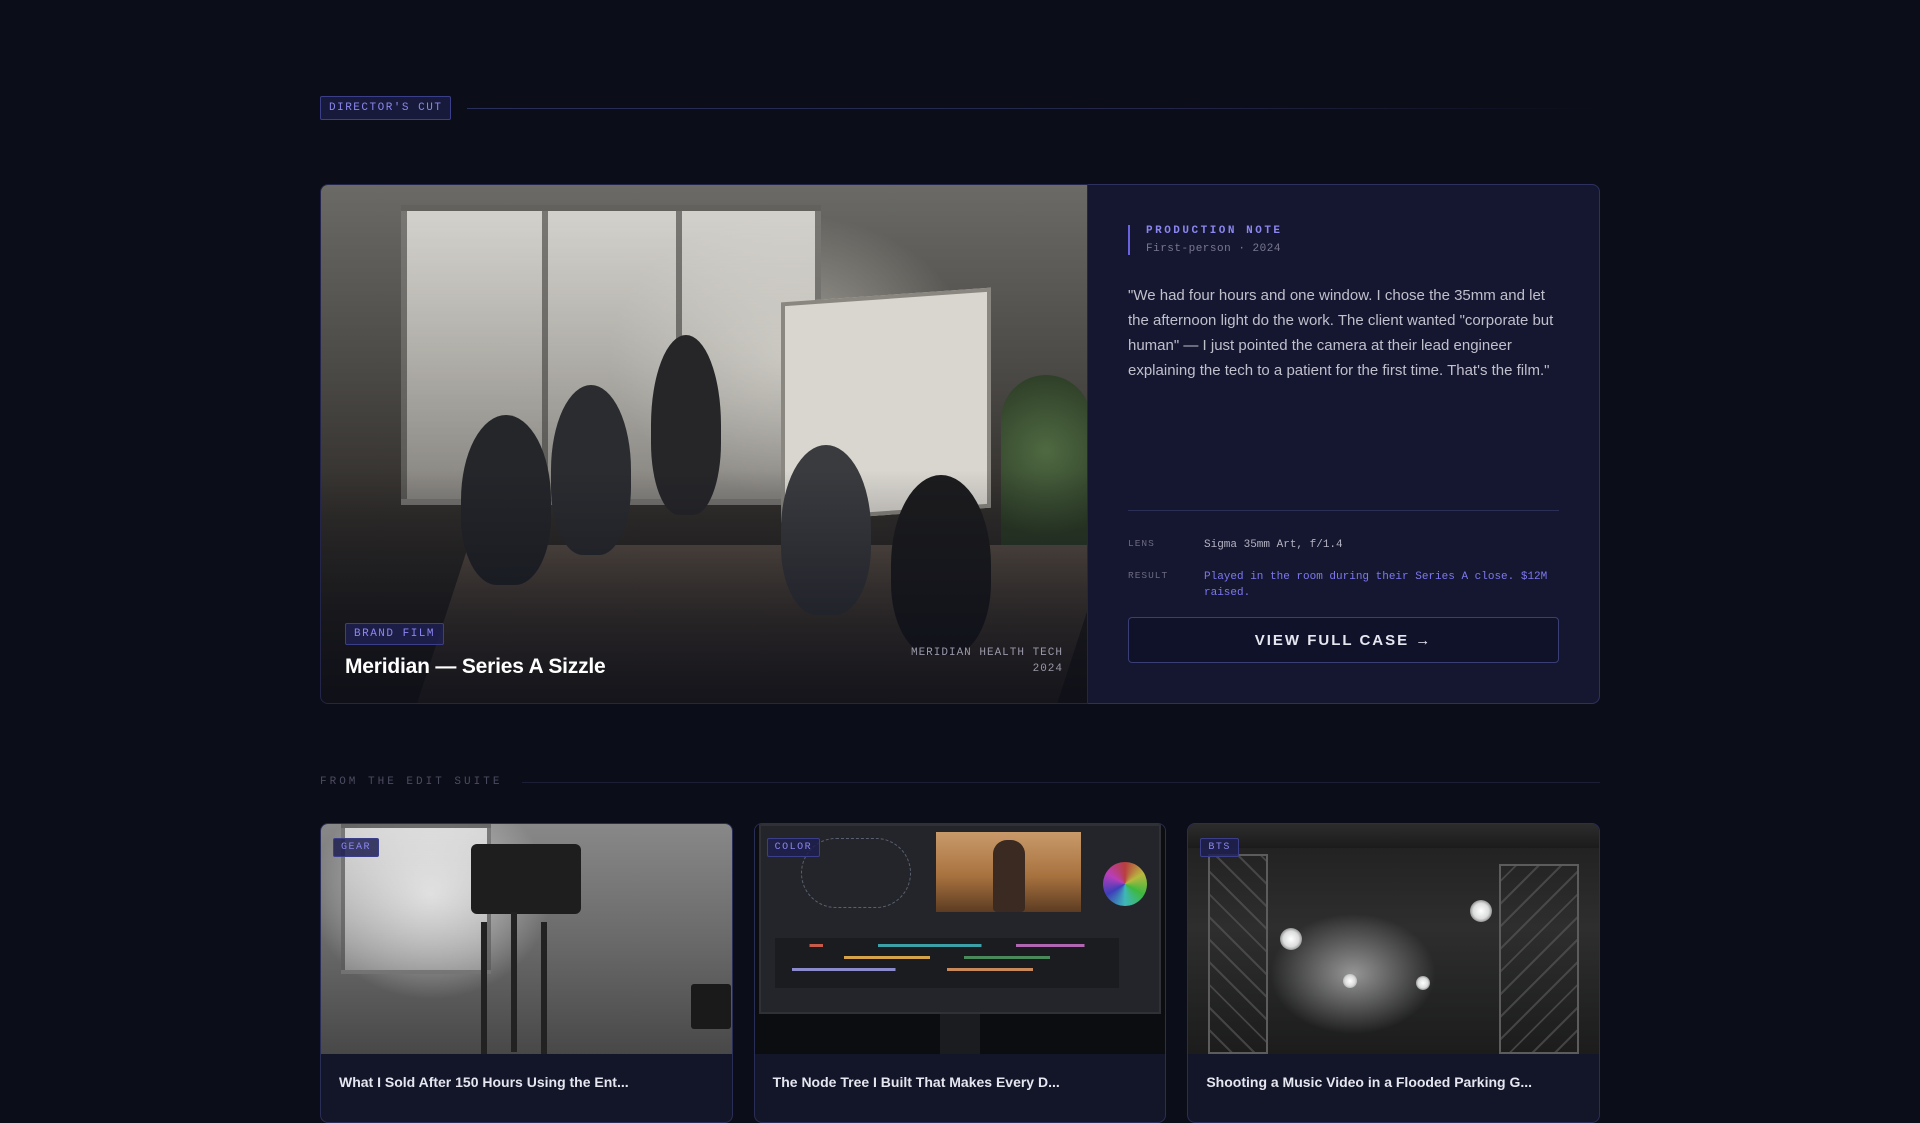 This screenshot has width=1920, height=1123. What do you see at coordinates (1148, 575) in the screenshot?
I see `spec-key: RESULT` at bounding box center [1148, 575].